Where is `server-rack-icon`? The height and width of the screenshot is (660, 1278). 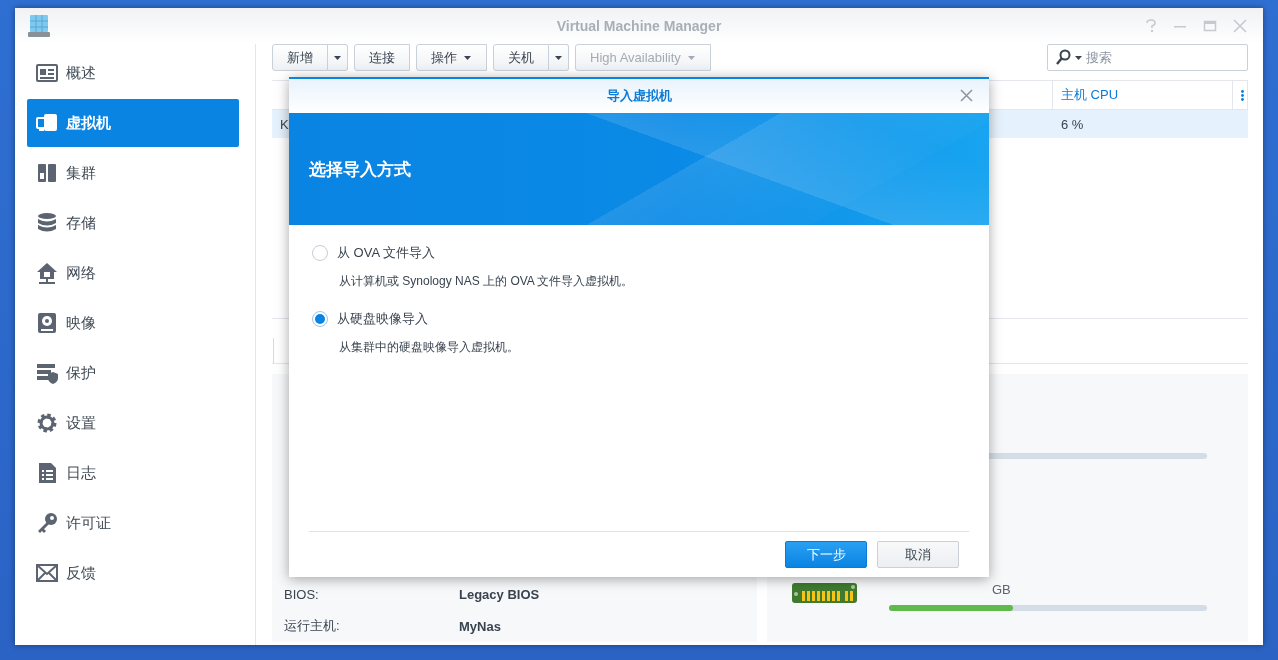 server-rack-icon is located at coordinates (39, 26).